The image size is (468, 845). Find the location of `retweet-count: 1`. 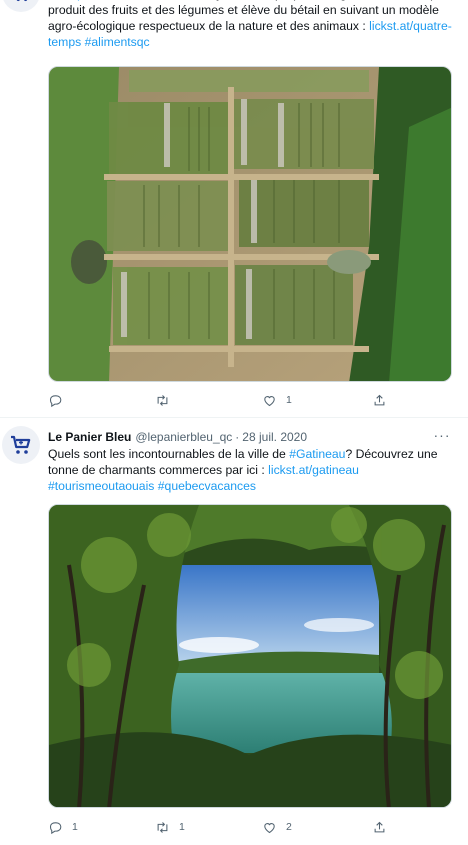

retweet-count: 1 is located at coordinates (182, 827).